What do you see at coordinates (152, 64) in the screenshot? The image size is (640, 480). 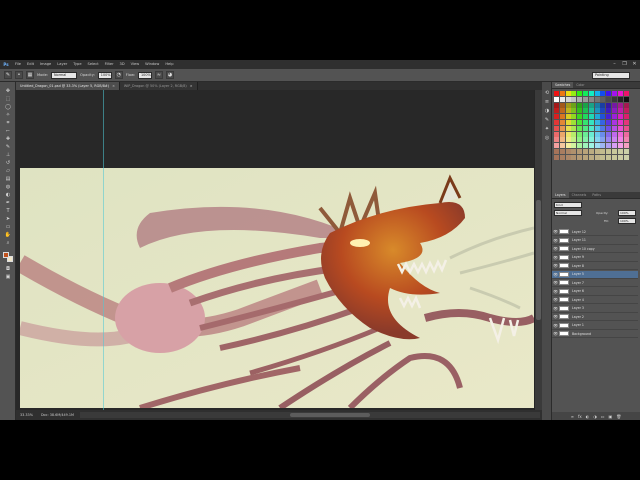 I see `menu-window: Window` at bounding box center [152, 64].